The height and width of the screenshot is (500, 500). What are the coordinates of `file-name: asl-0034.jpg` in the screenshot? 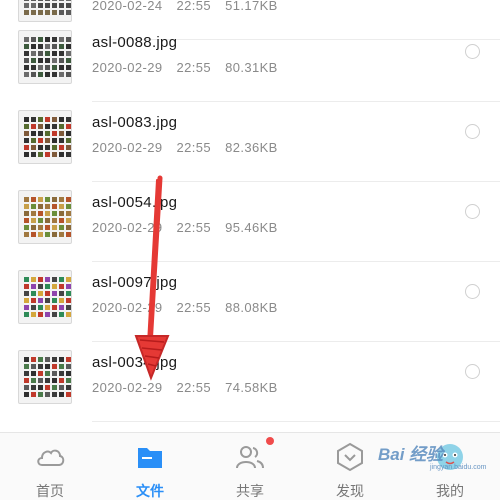 It's located at (135, 362).